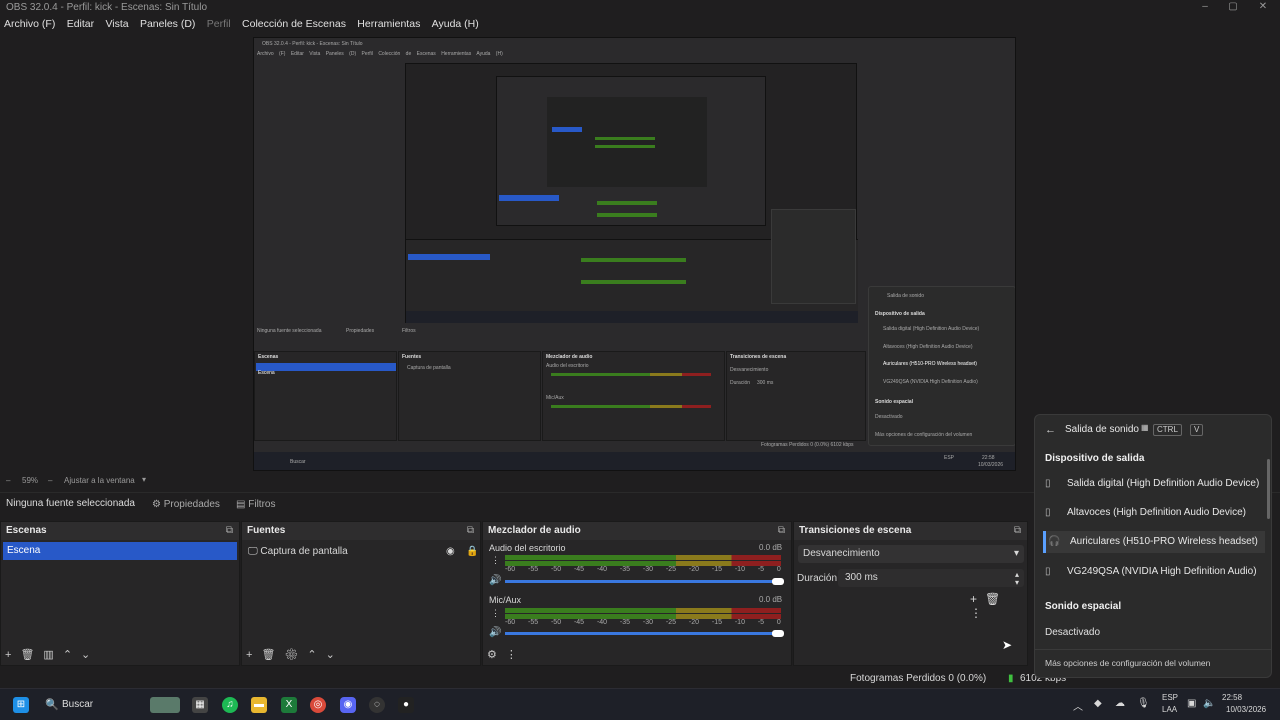  Describe the element at coordinates (1143, 703) in the screenshot. I see `mic-icon: 🎙` at that location.